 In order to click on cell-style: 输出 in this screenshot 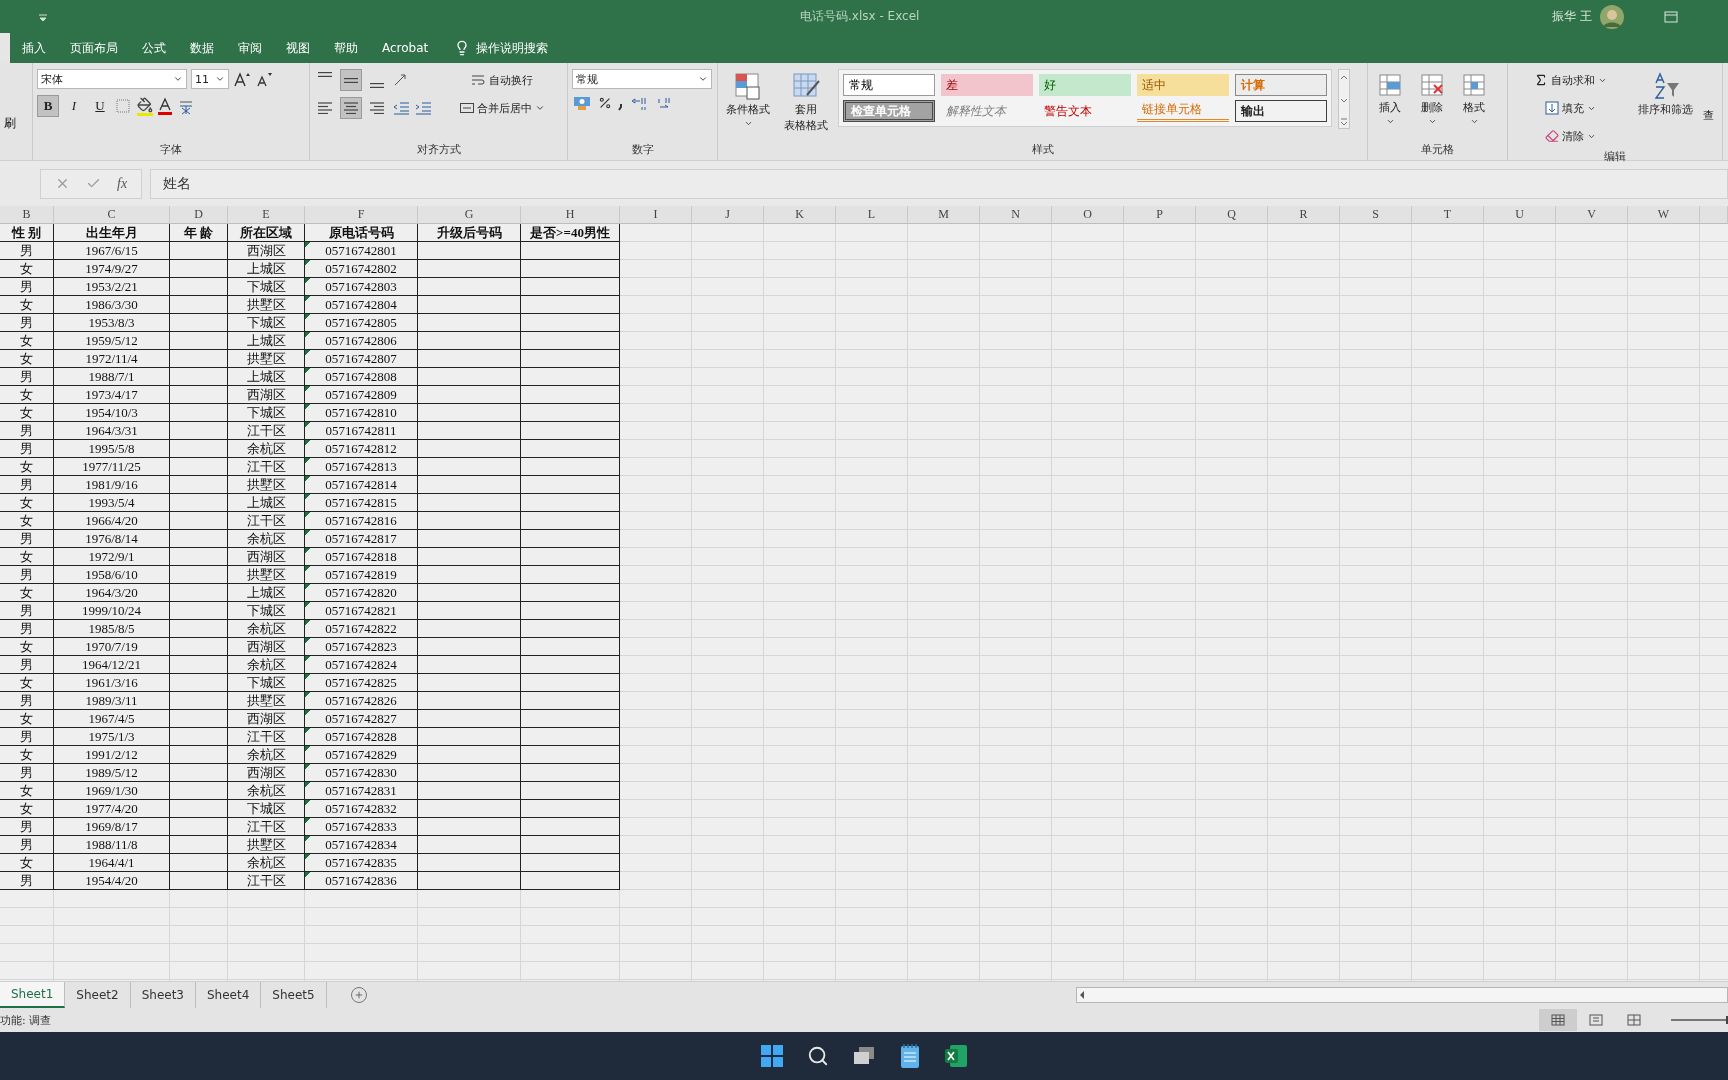, I will do `click(1281, 111)`.